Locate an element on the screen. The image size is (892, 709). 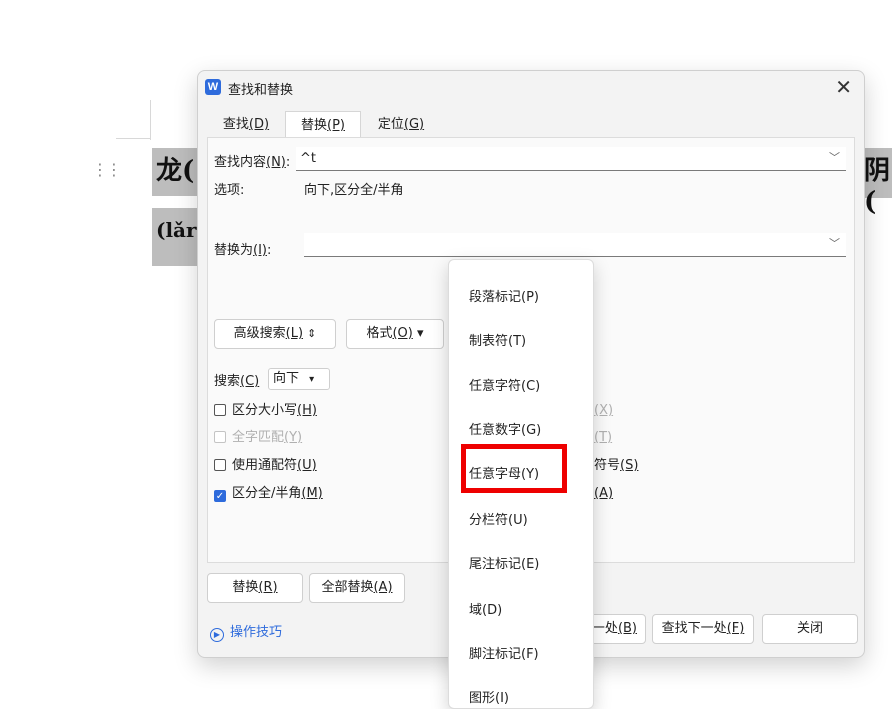
tab-goto: 定位(G) is located at coordinates (401, 124).